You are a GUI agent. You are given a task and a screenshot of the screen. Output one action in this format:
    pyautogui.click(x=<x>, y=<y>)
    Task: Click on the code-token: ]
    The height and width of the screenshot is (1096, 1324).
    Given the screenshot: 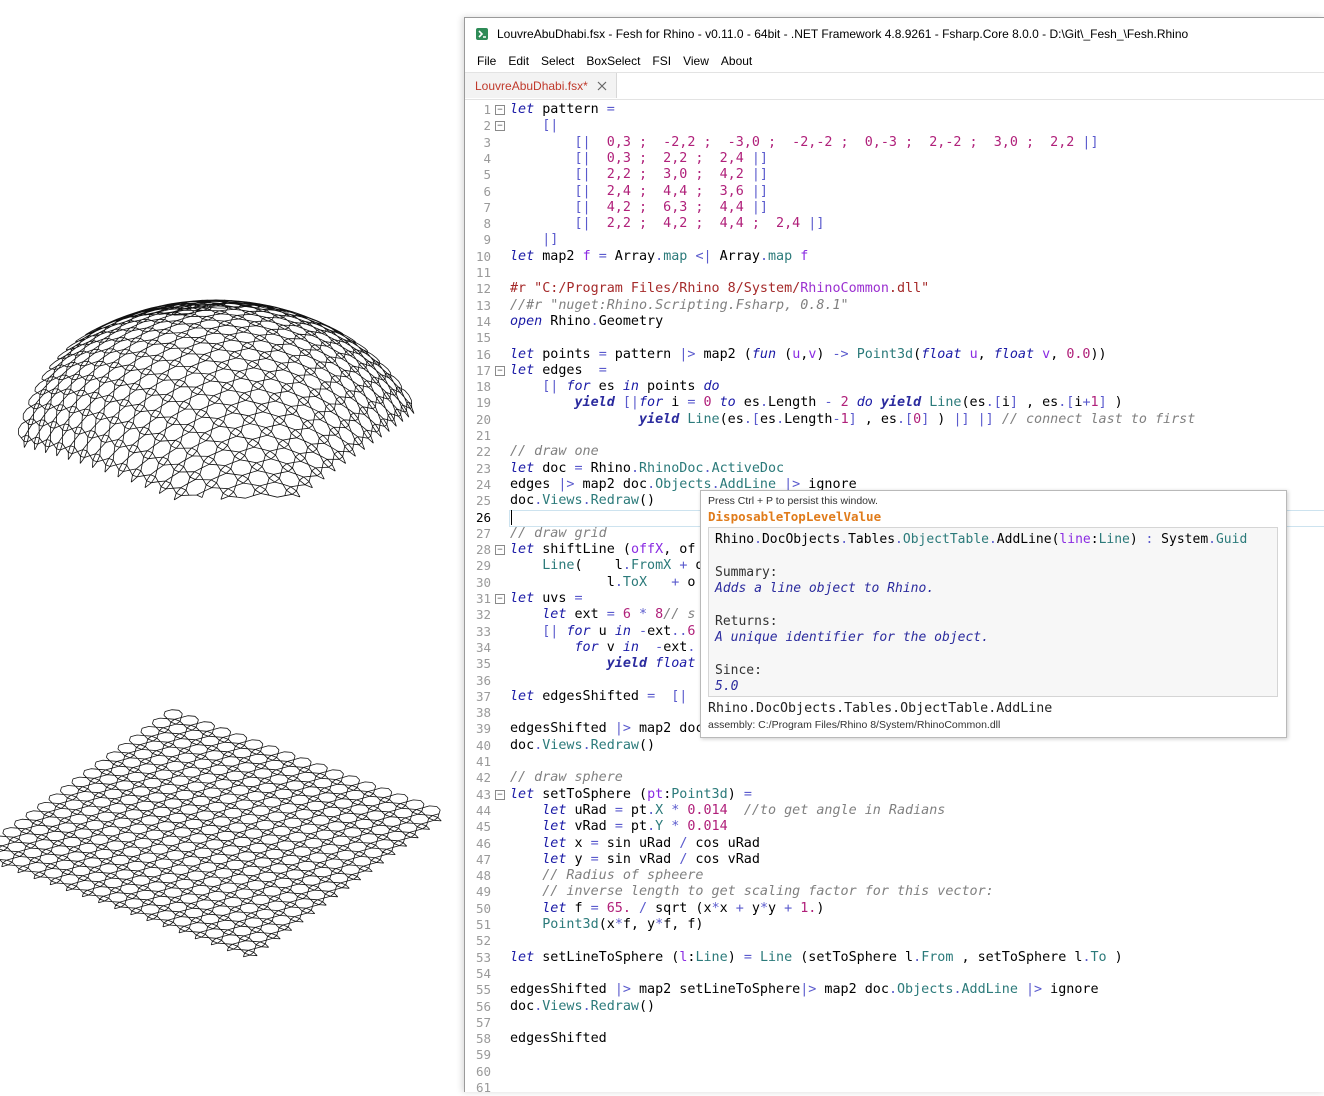 What is the action you would take?
    pyautogui.click(x=1102, y=403)
    